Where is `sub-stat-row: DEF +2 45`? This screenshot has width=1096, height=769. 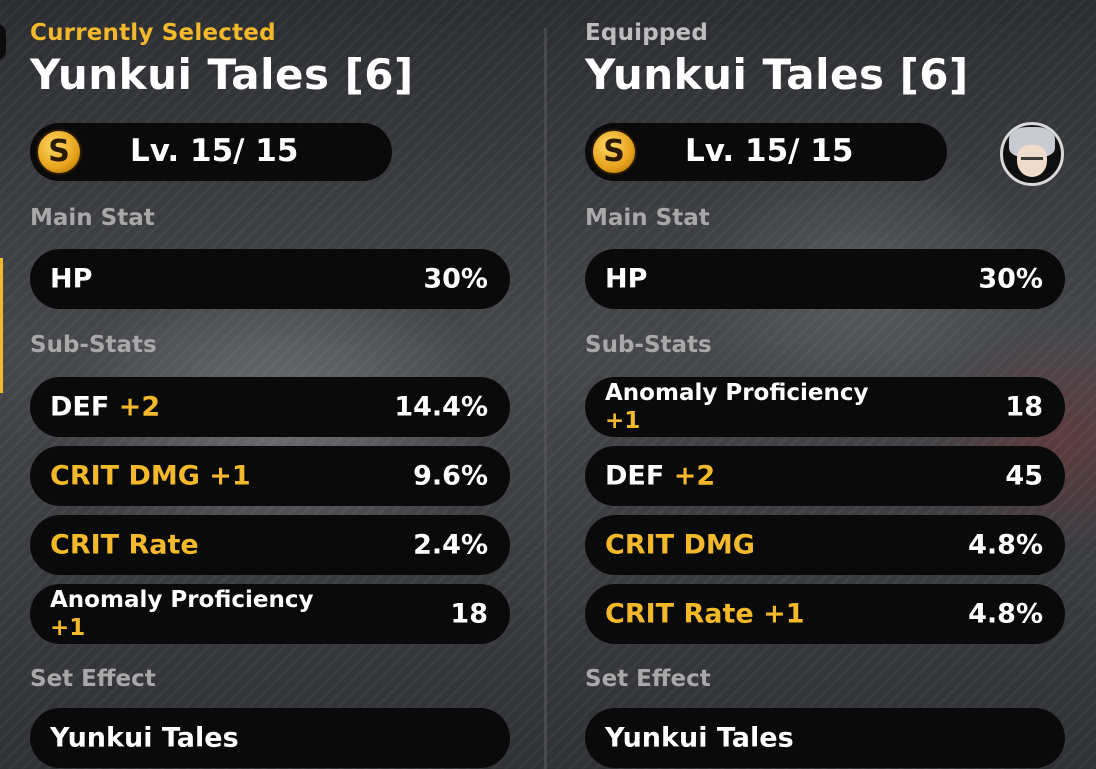
sub-stat-row: DEF +2 45 is located at coordinates (825, 476).